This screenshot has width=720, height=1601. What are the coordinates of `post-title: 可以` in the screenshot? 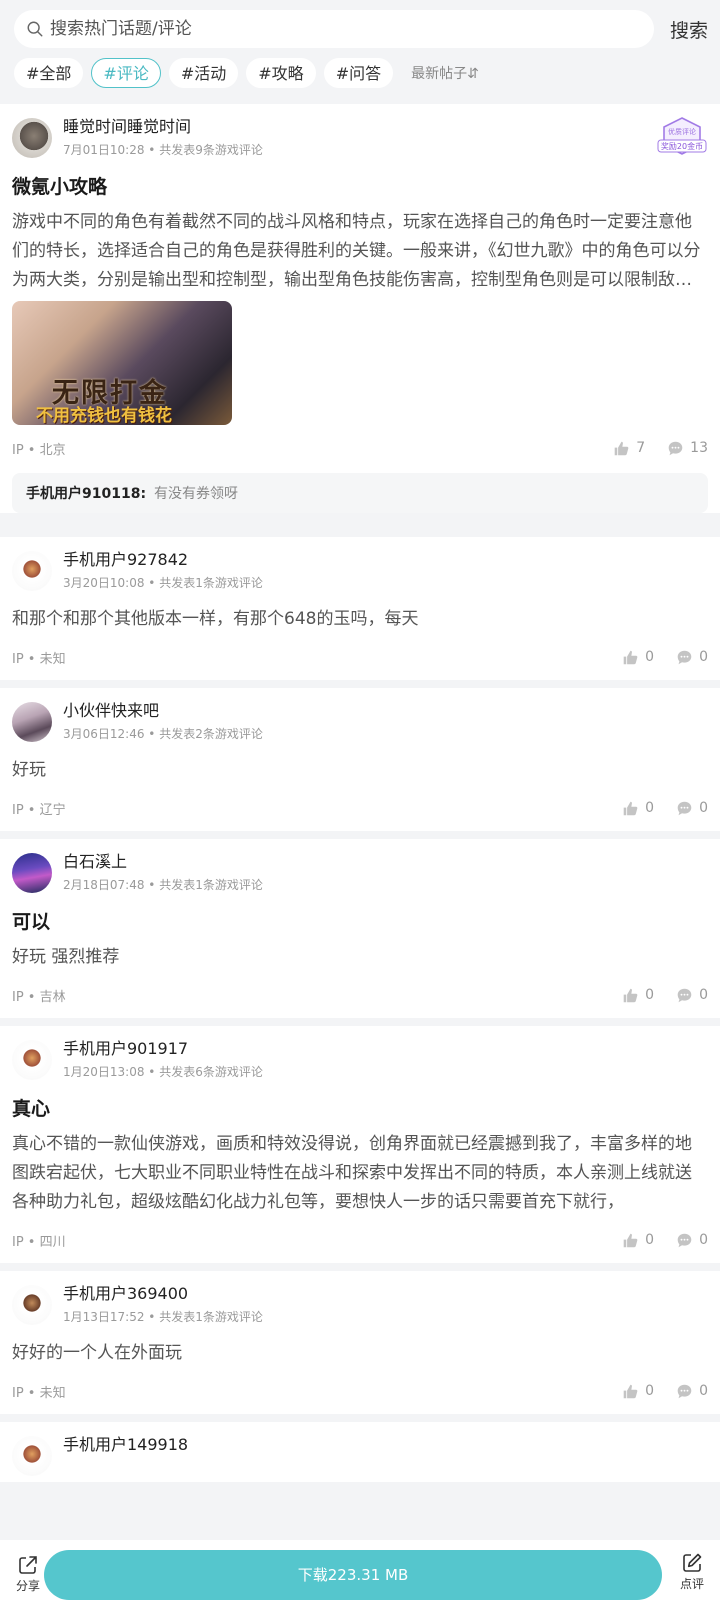 It's located at (31, 922).